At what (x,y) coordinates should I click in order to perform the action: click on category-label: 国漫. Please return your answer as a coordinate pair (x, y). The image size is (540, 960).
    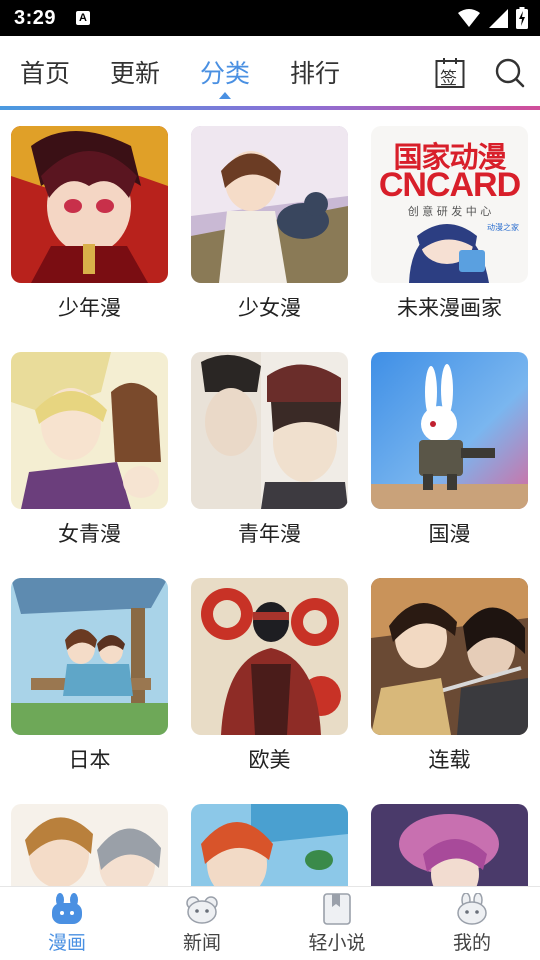
    Looking at the image, I should click on (449, 534).